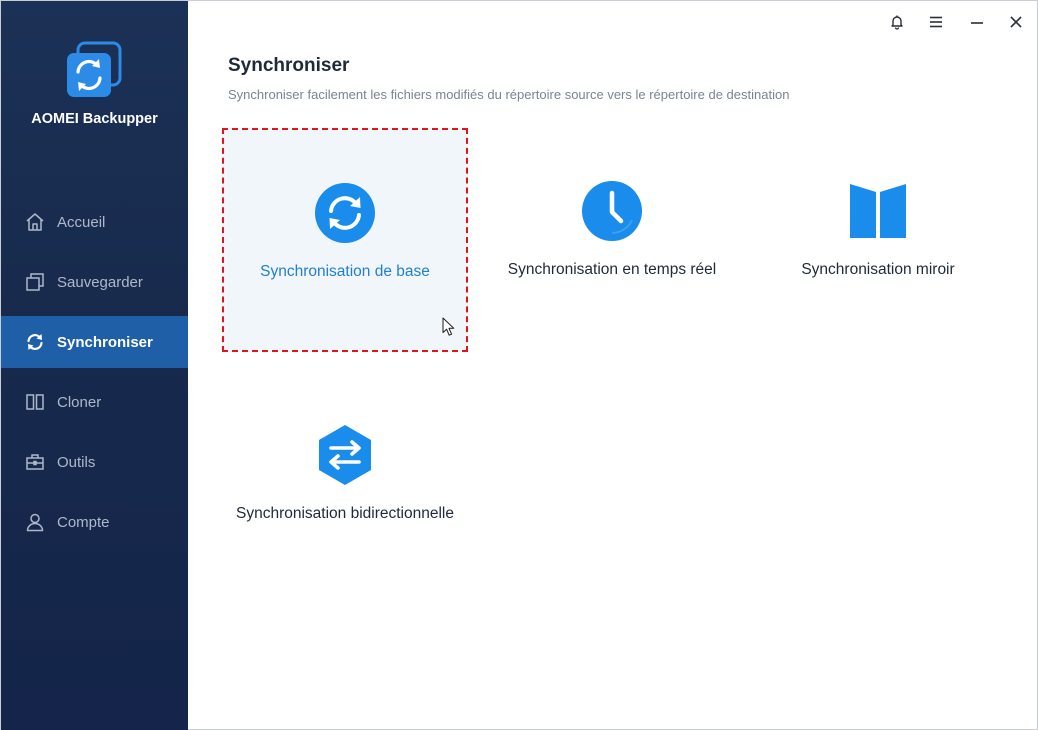 This screenshot has width=1038, height=730. Describe the element at coordinates (94, 69) in the screenshot. I see `aomei-logo-icon` at that location.